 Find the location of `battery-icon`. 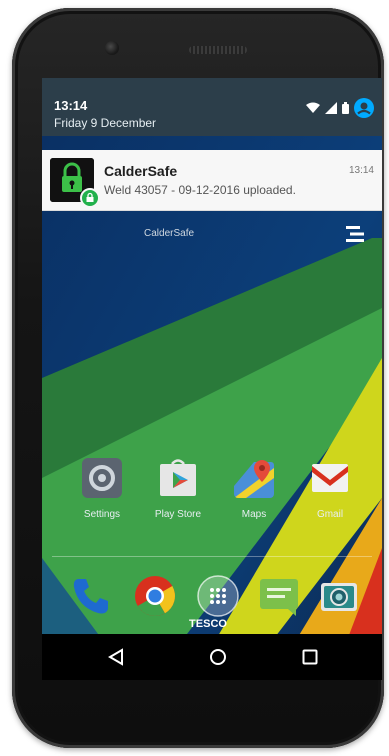

battery-icon is located at coordinates (345, 108).